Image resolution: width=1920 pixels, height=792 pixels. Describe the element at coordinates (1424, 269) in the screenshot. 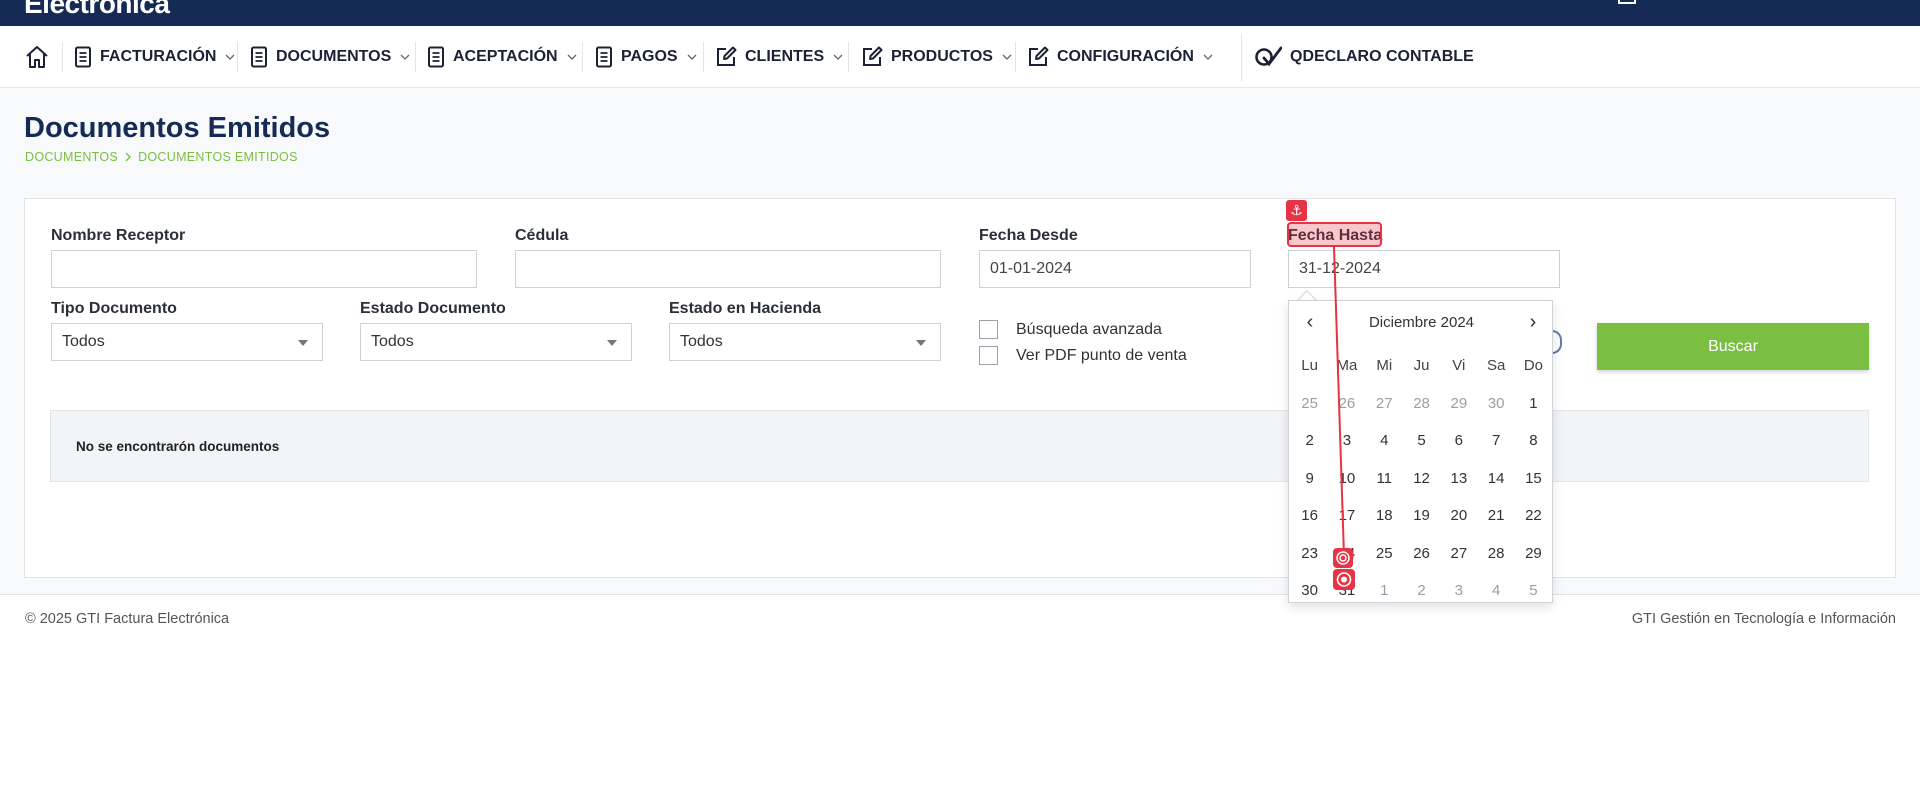

I see `fecha-hasta-input` at that location.